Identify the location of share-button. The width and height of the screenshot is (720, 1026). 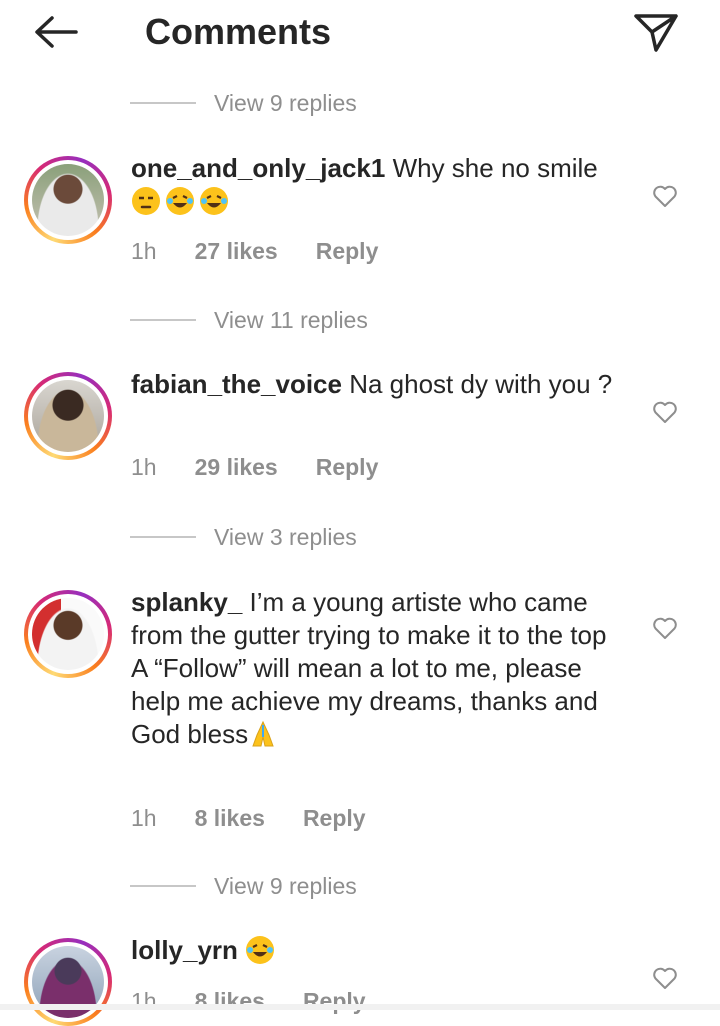
(656, 32).